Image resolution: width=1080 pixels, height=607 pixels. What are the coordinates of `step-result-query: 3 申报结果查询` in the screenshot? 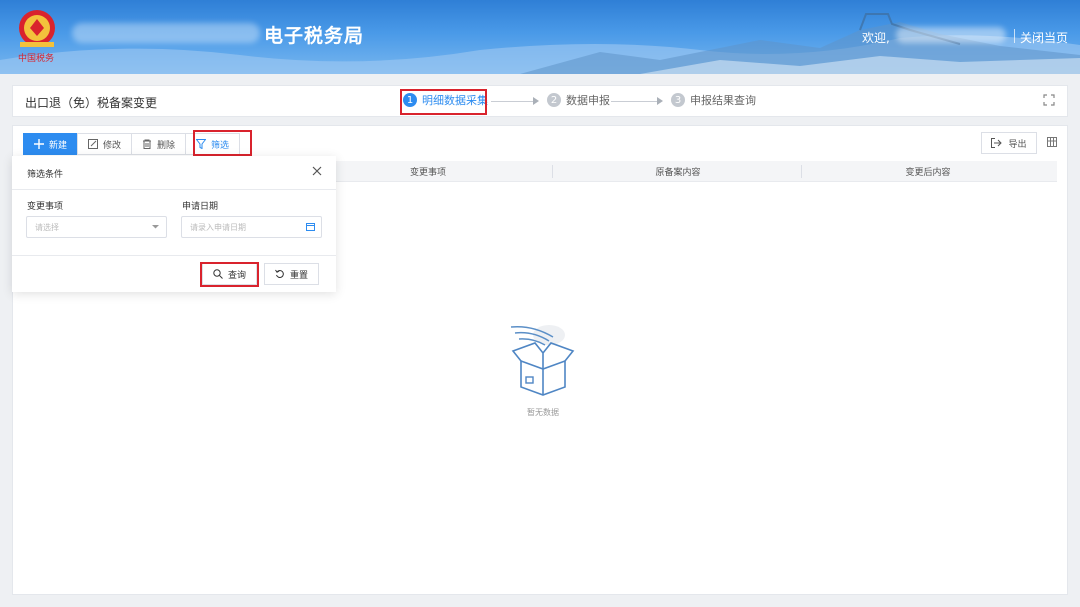 It's located at (713, 100).